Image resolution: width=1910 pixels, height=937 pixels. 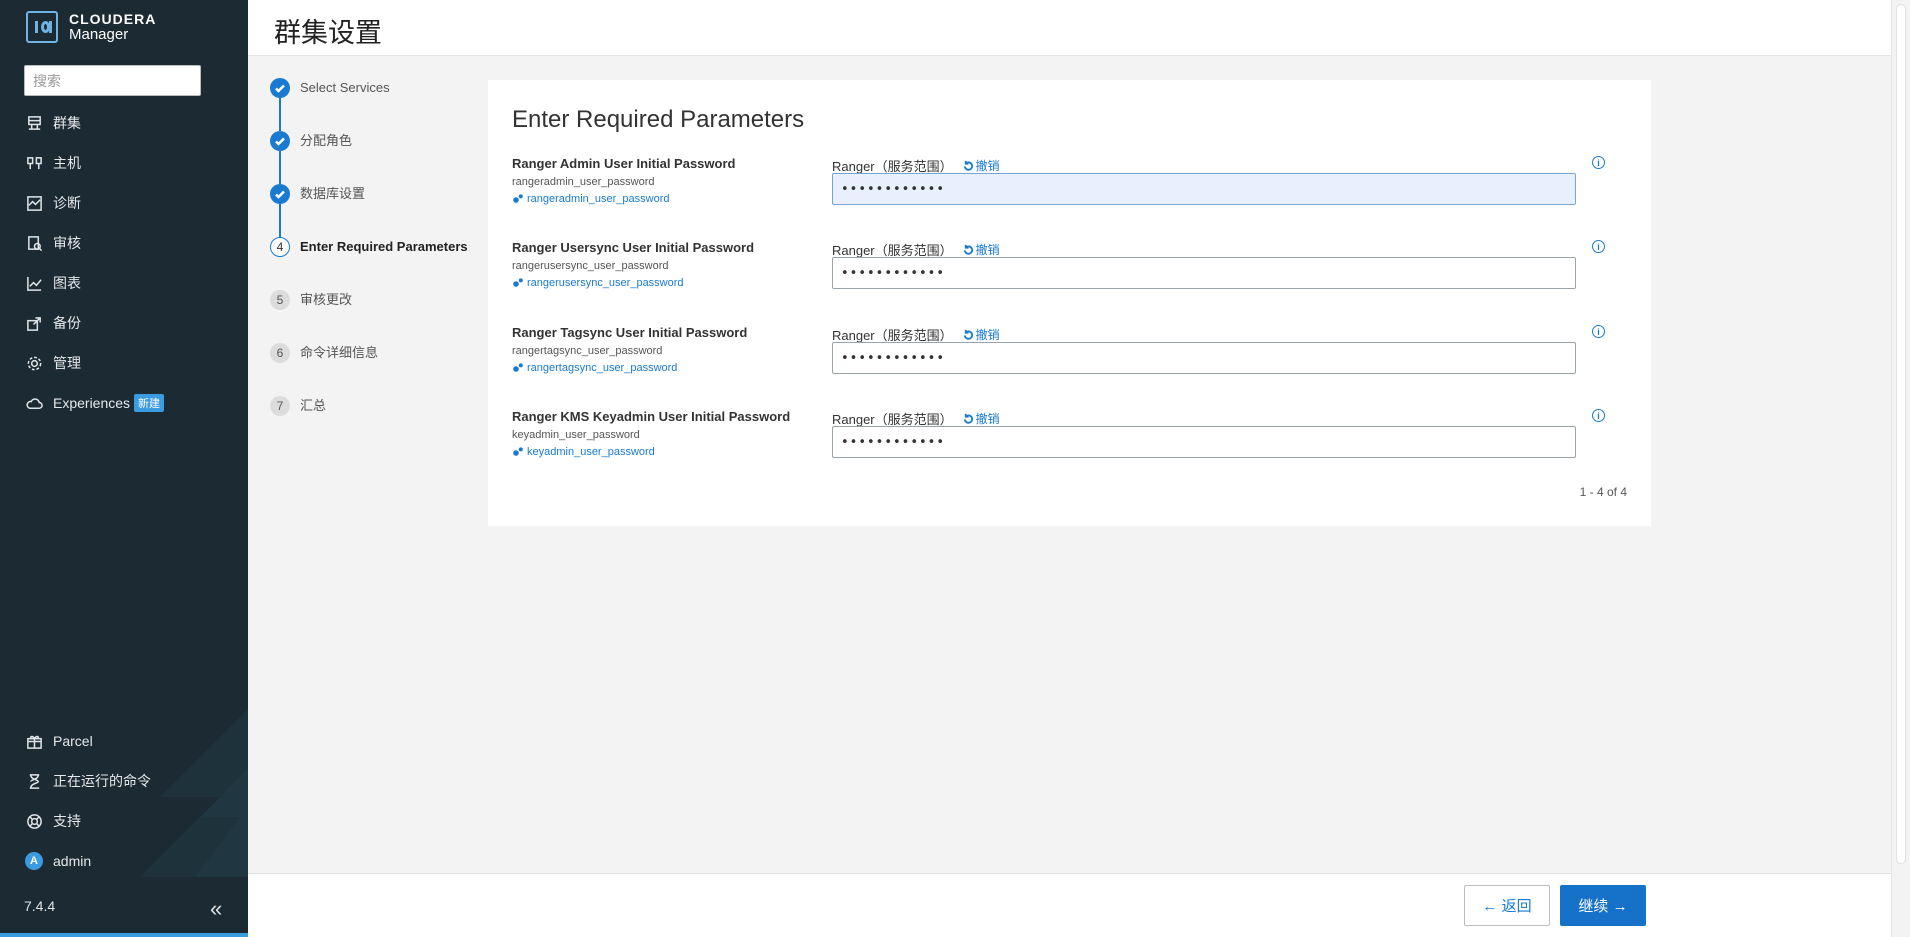 I want to click on logo: CLOUDERA Manager, so click(x=91, y=27).